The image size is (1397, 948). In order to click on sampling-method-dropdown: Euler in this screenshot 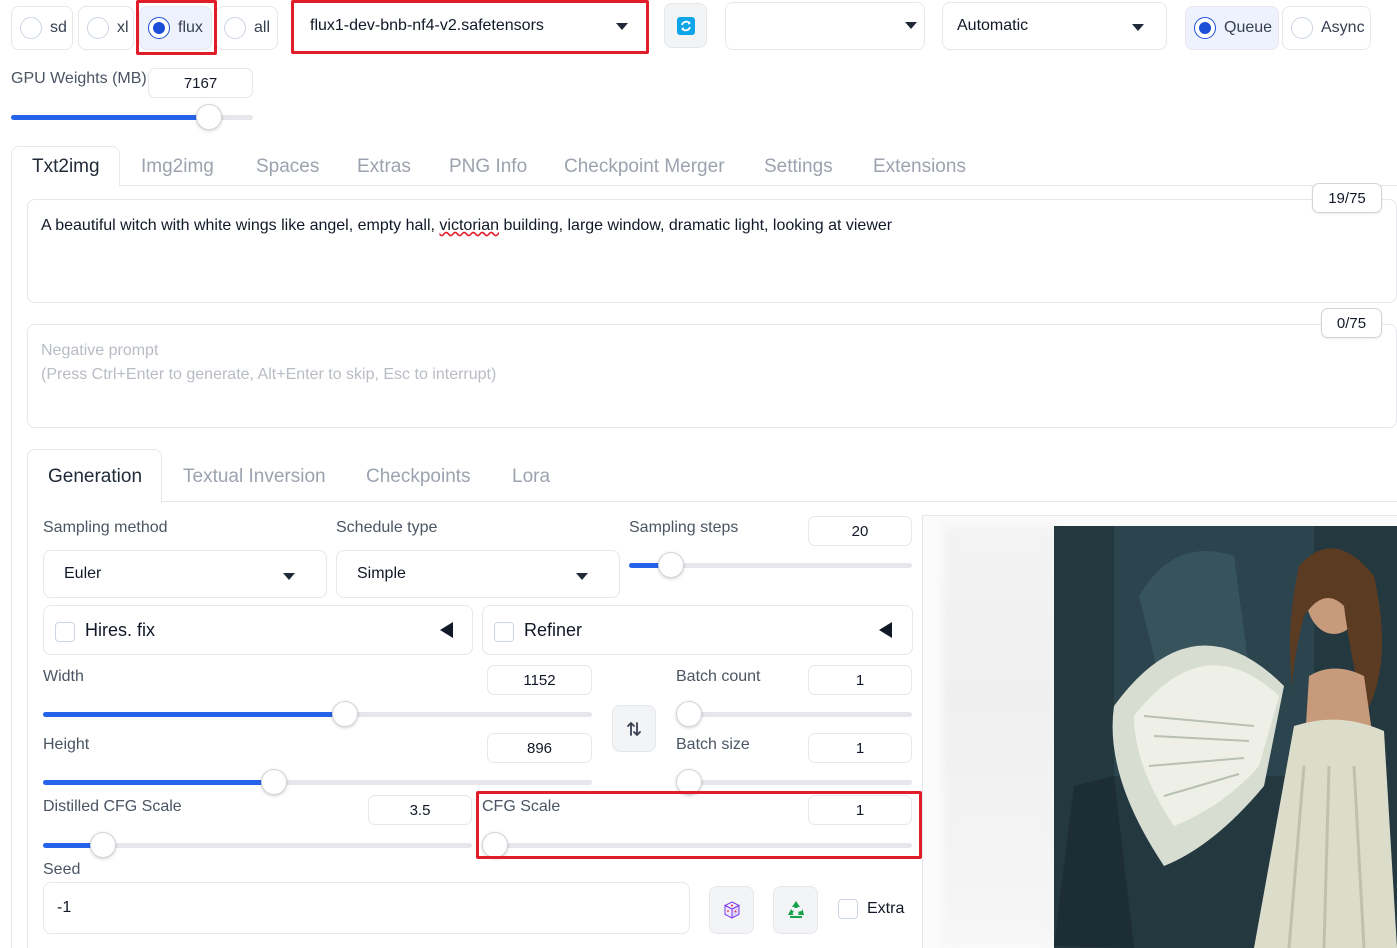, I will do `click(185, 574)`.